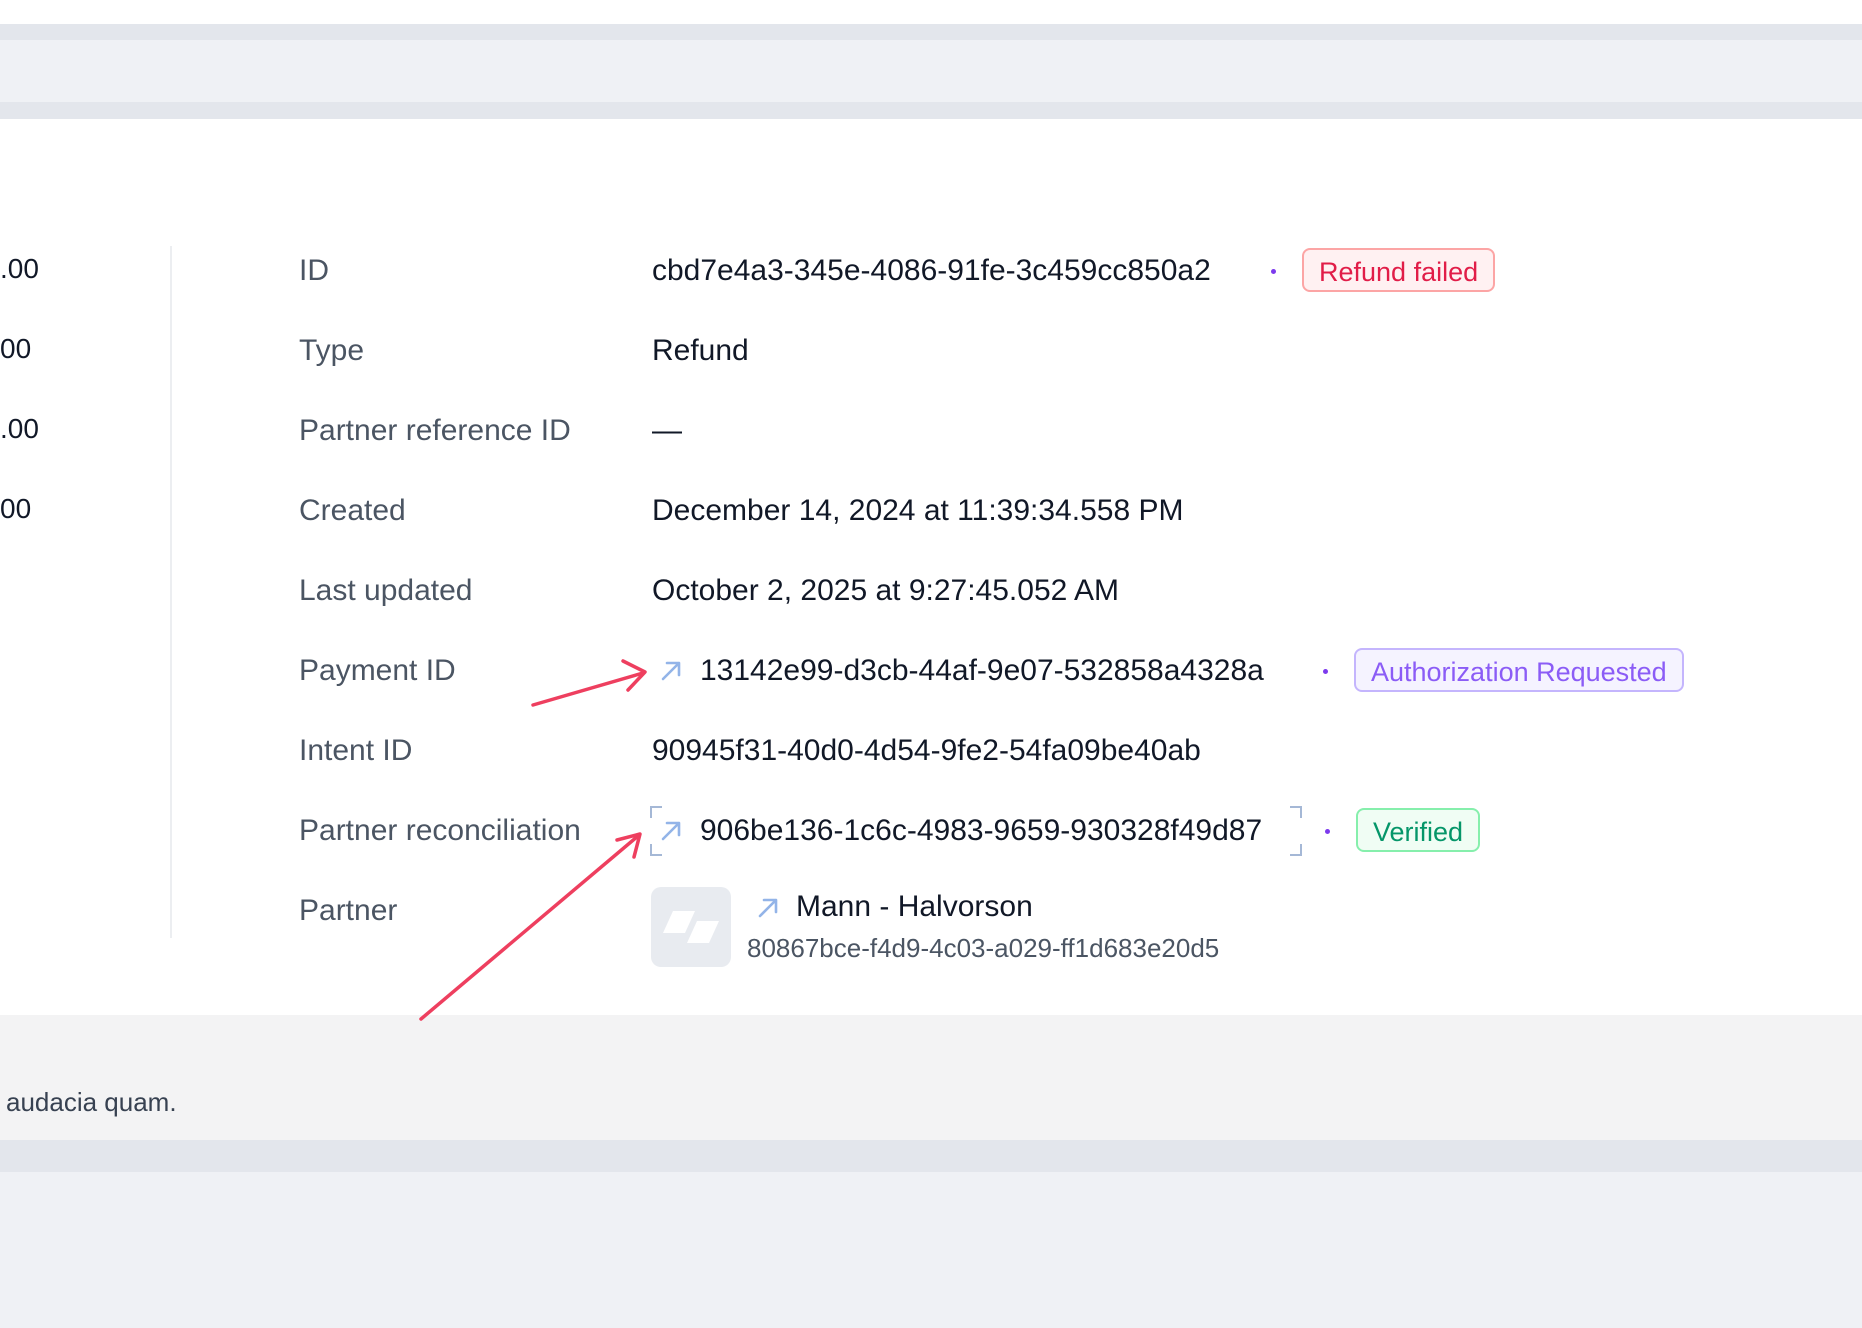 This screenshot has width=1862, height=1328. What do you see at coordinates (667, 430) in the screenshot?
I see `partner-reference-id-value: —` at bounding box center [667, 430].